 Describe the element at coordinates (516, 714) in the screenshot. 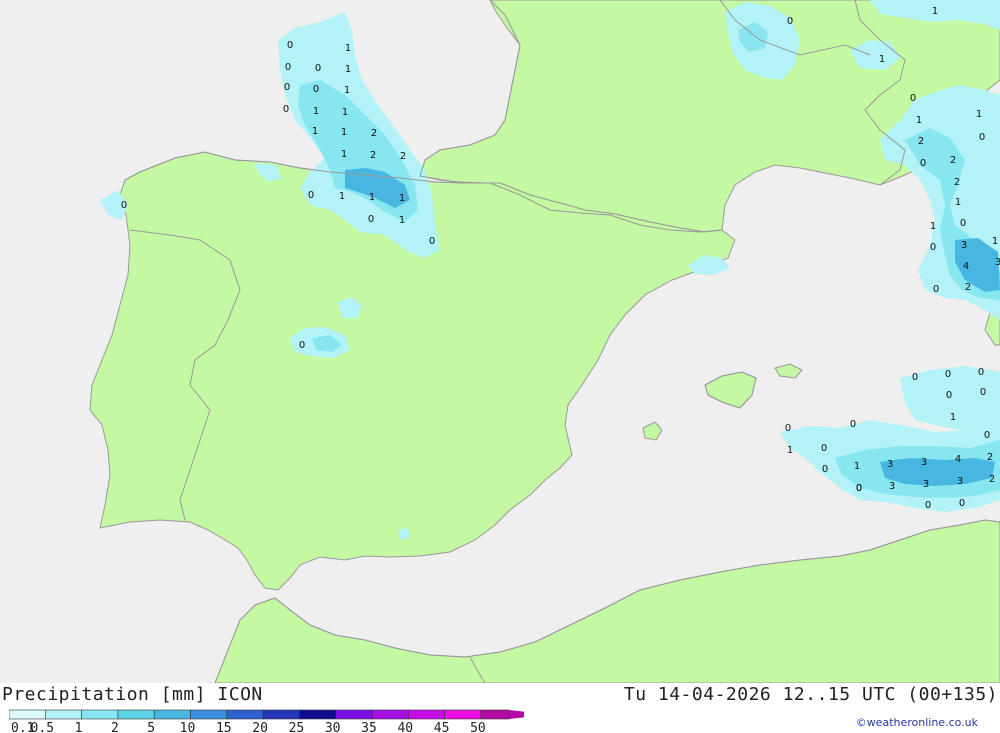

I see `legend-arrow` at that location.